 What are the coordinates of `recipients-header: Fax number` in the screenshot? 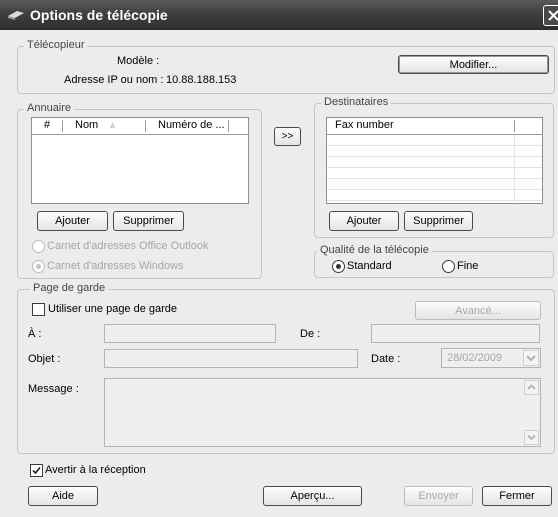 It's located at (434, 126).